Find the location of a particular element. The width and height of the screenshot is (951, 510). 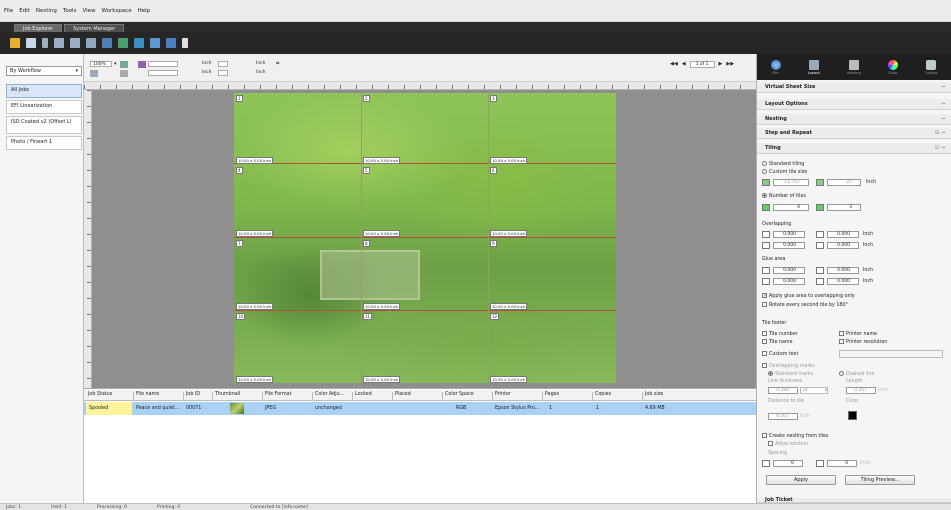

first-page-icon: ◀◀ is located at coordinates (674, 64).